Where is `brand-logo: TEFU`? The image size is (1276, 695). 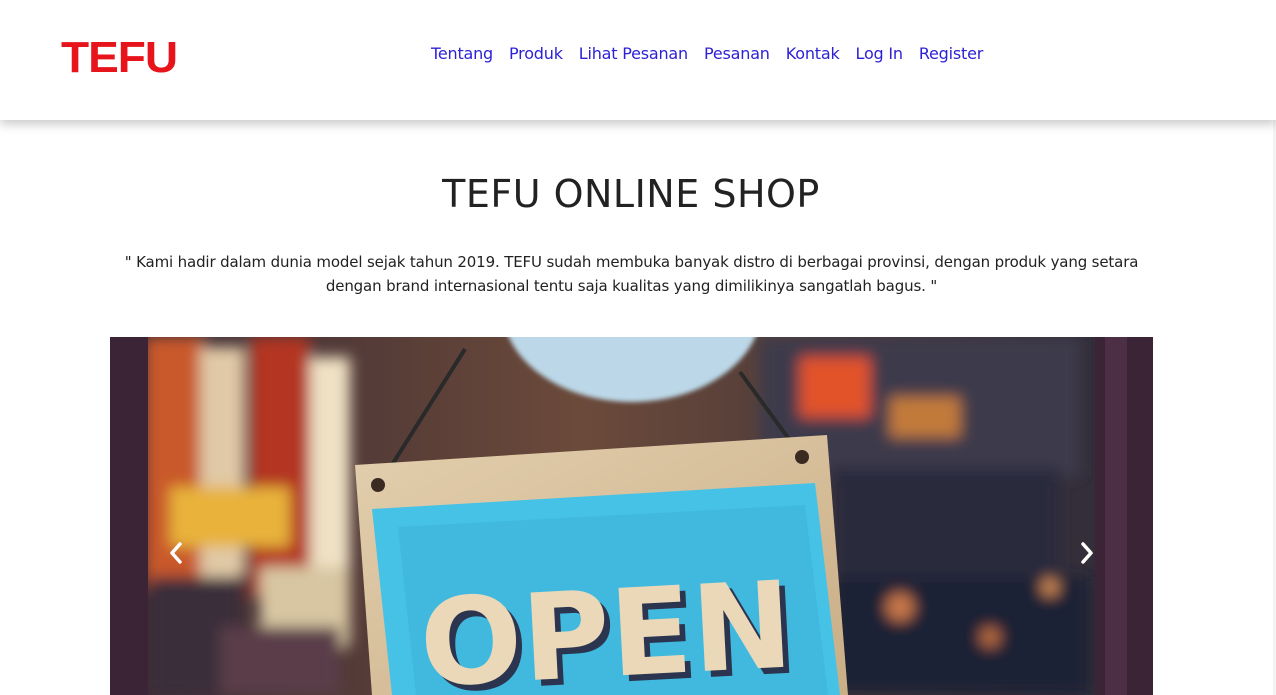 brand-logo: TEFU is located at coordinates (119, 57).